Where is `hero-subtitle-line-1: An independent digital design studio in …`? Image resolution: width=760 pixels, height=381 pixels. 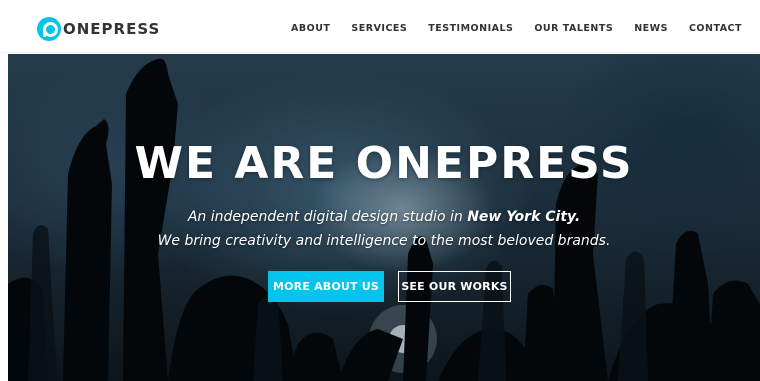 hero-subtitle-line-1: An independent digital design studio in … is located at coordinates (384, 217).